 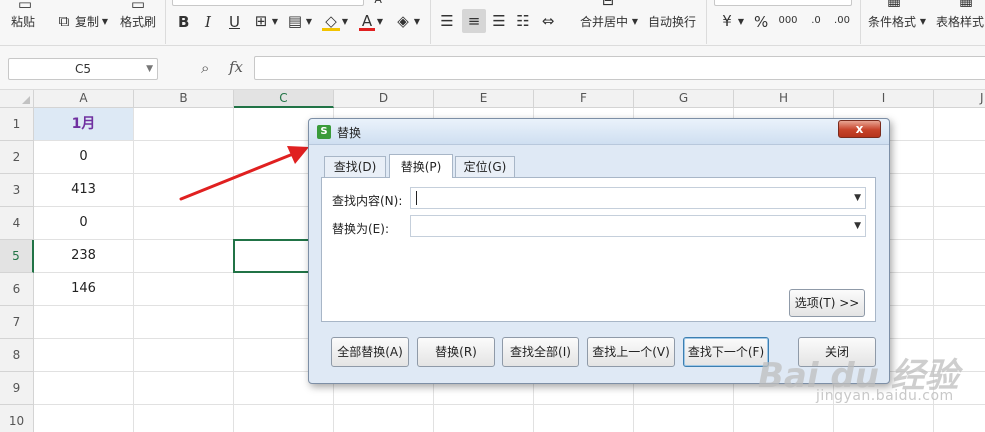 What do you see at coordinates (499, 21) in the screenshot?
I see `align-right-icon: ☰` at bounding box center [499, 21].